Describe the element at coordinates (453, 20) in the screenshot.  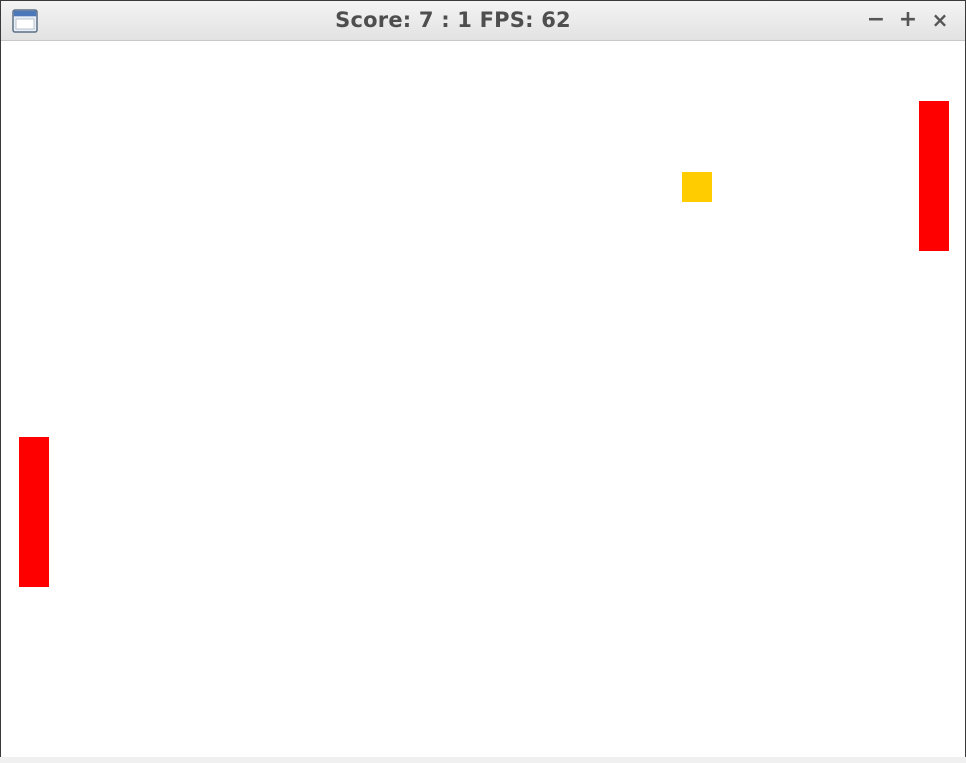
I see `window-title: Score: 7 : 1 FPS: 62` at that location.